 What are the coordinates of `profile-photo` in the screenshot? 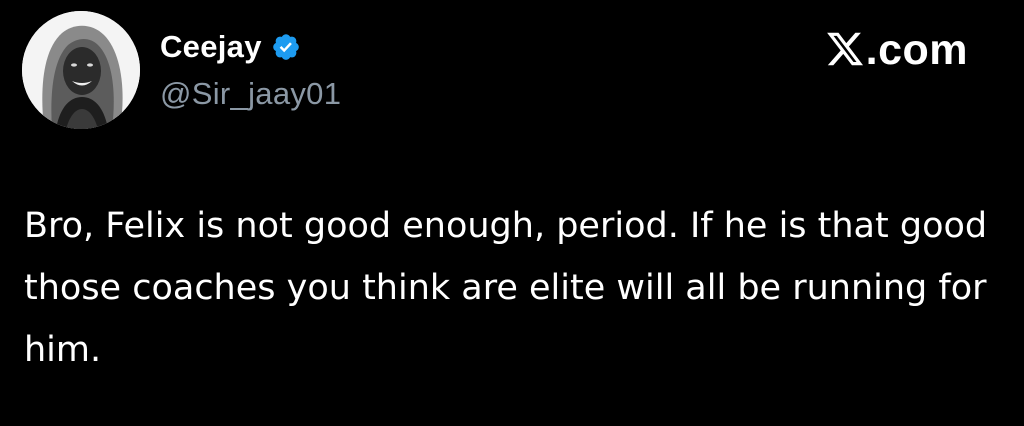 It's located at (81, 70).